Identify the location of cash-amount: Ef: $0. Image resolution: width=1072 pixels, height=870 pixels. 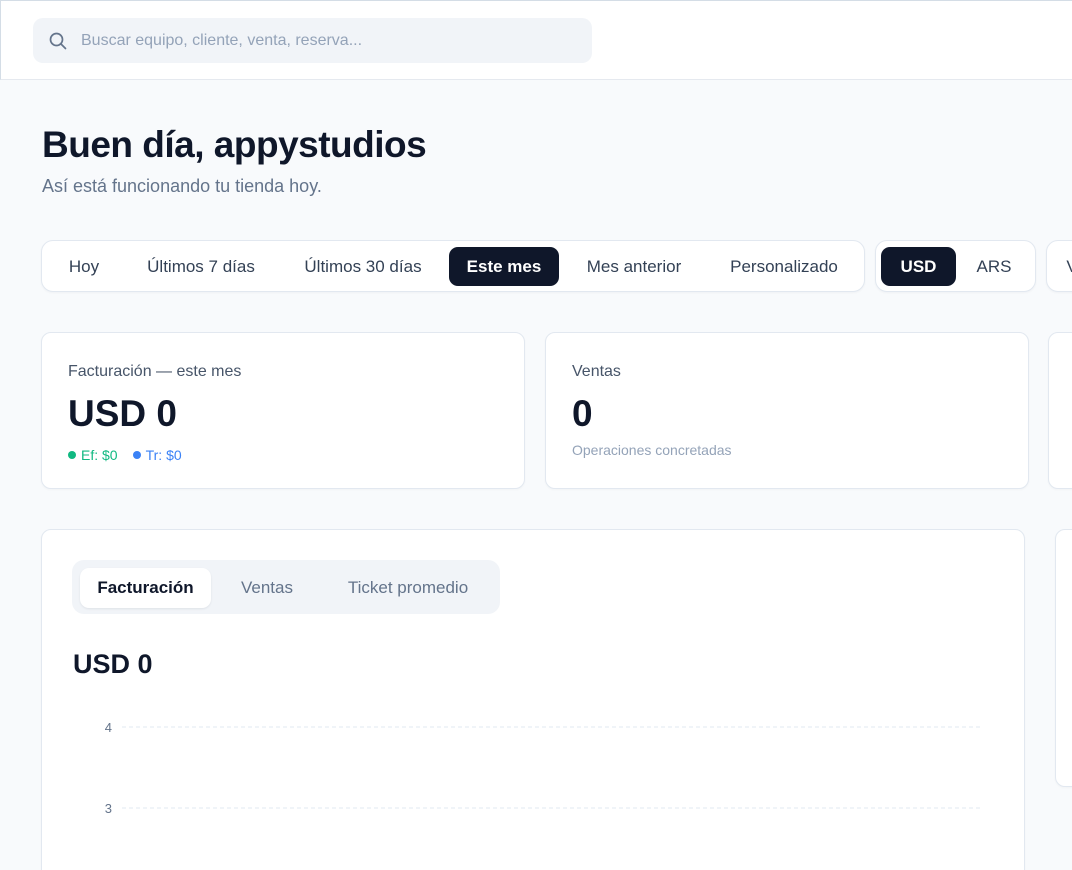
(99, 455).